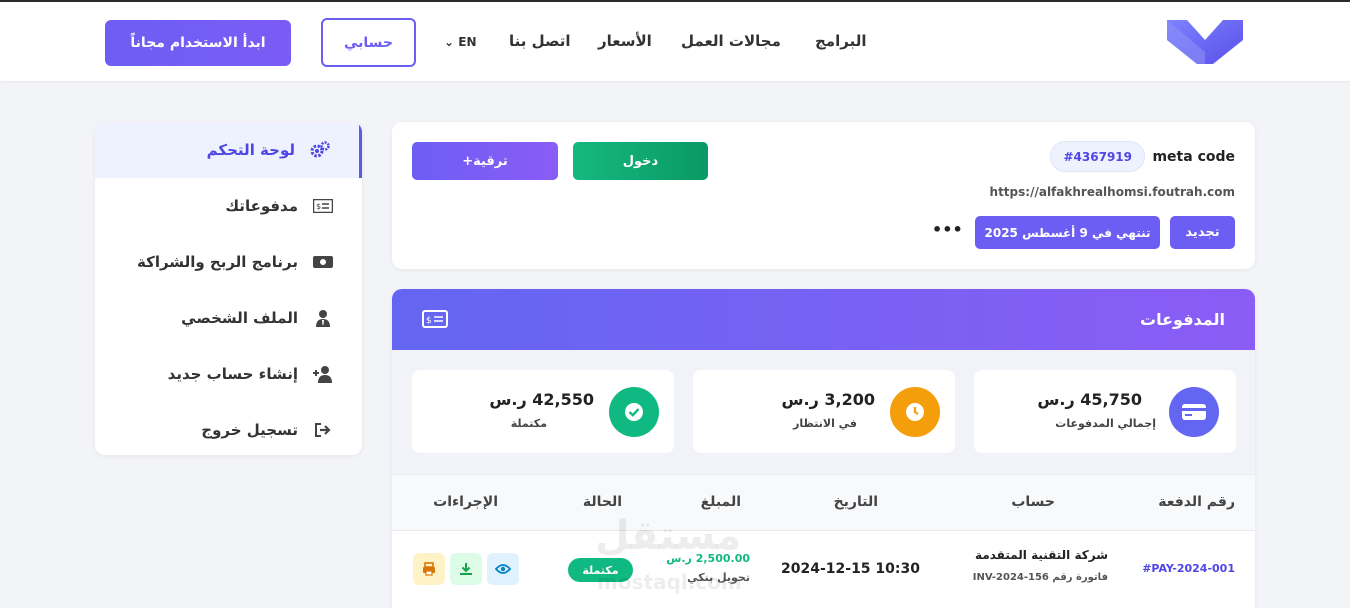  What do you see at coordinates (540, 41) in the screenshot?
I see `nav-contact: اتصل بنا` at bounding box center [540, 41].